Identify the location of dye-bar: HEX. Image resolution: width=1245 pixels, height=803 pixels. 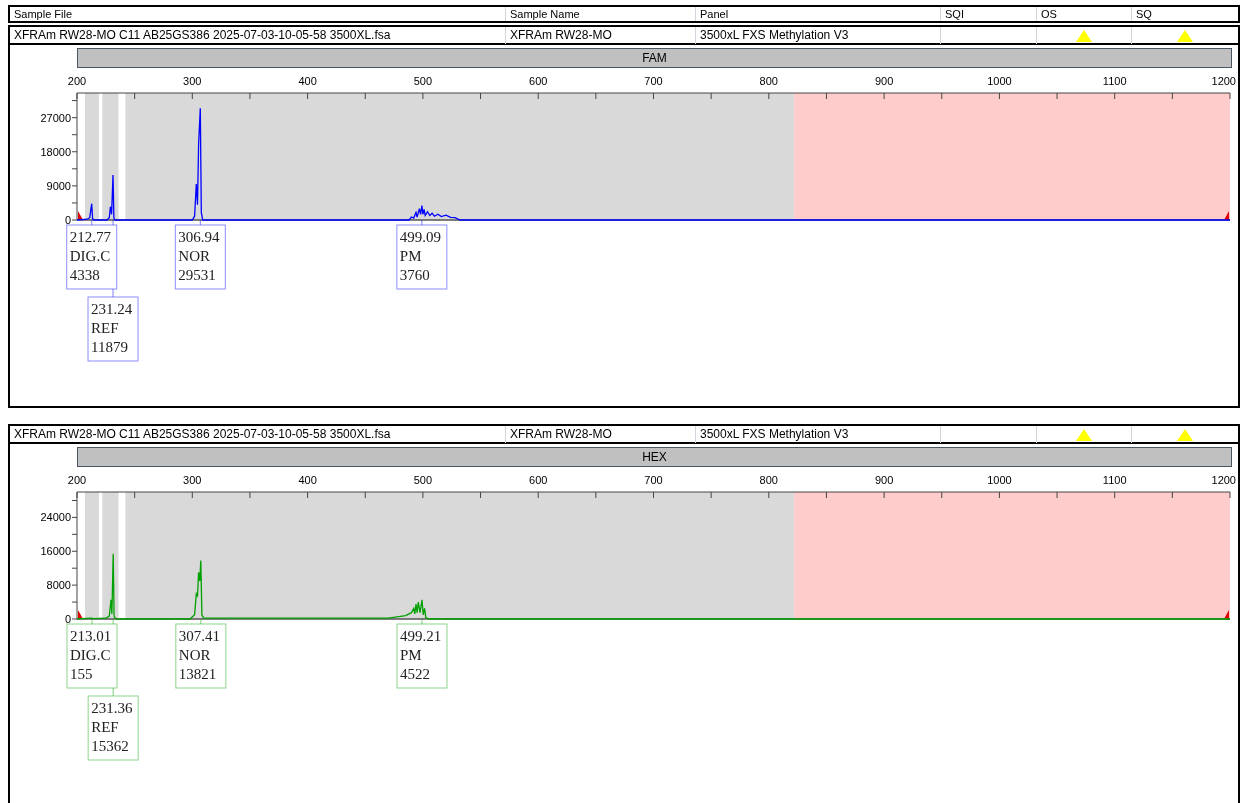
(654, 457).